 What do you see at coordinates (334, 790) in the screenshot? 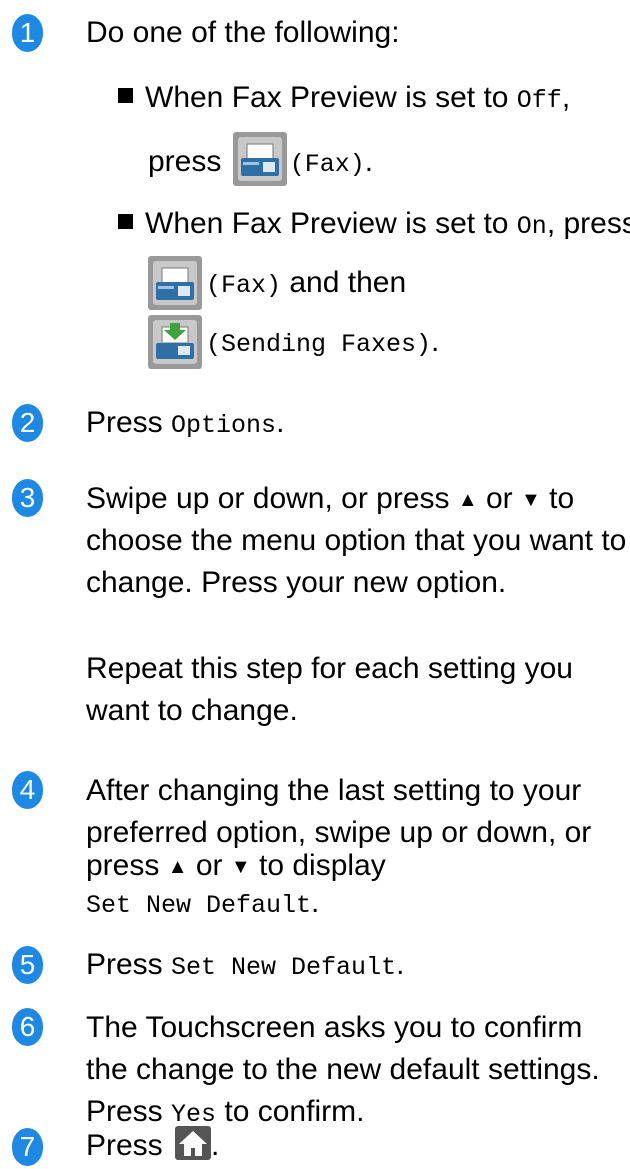
I see `step-4-line-1: After changing the last setting to your` at bounding box center [334, 790].